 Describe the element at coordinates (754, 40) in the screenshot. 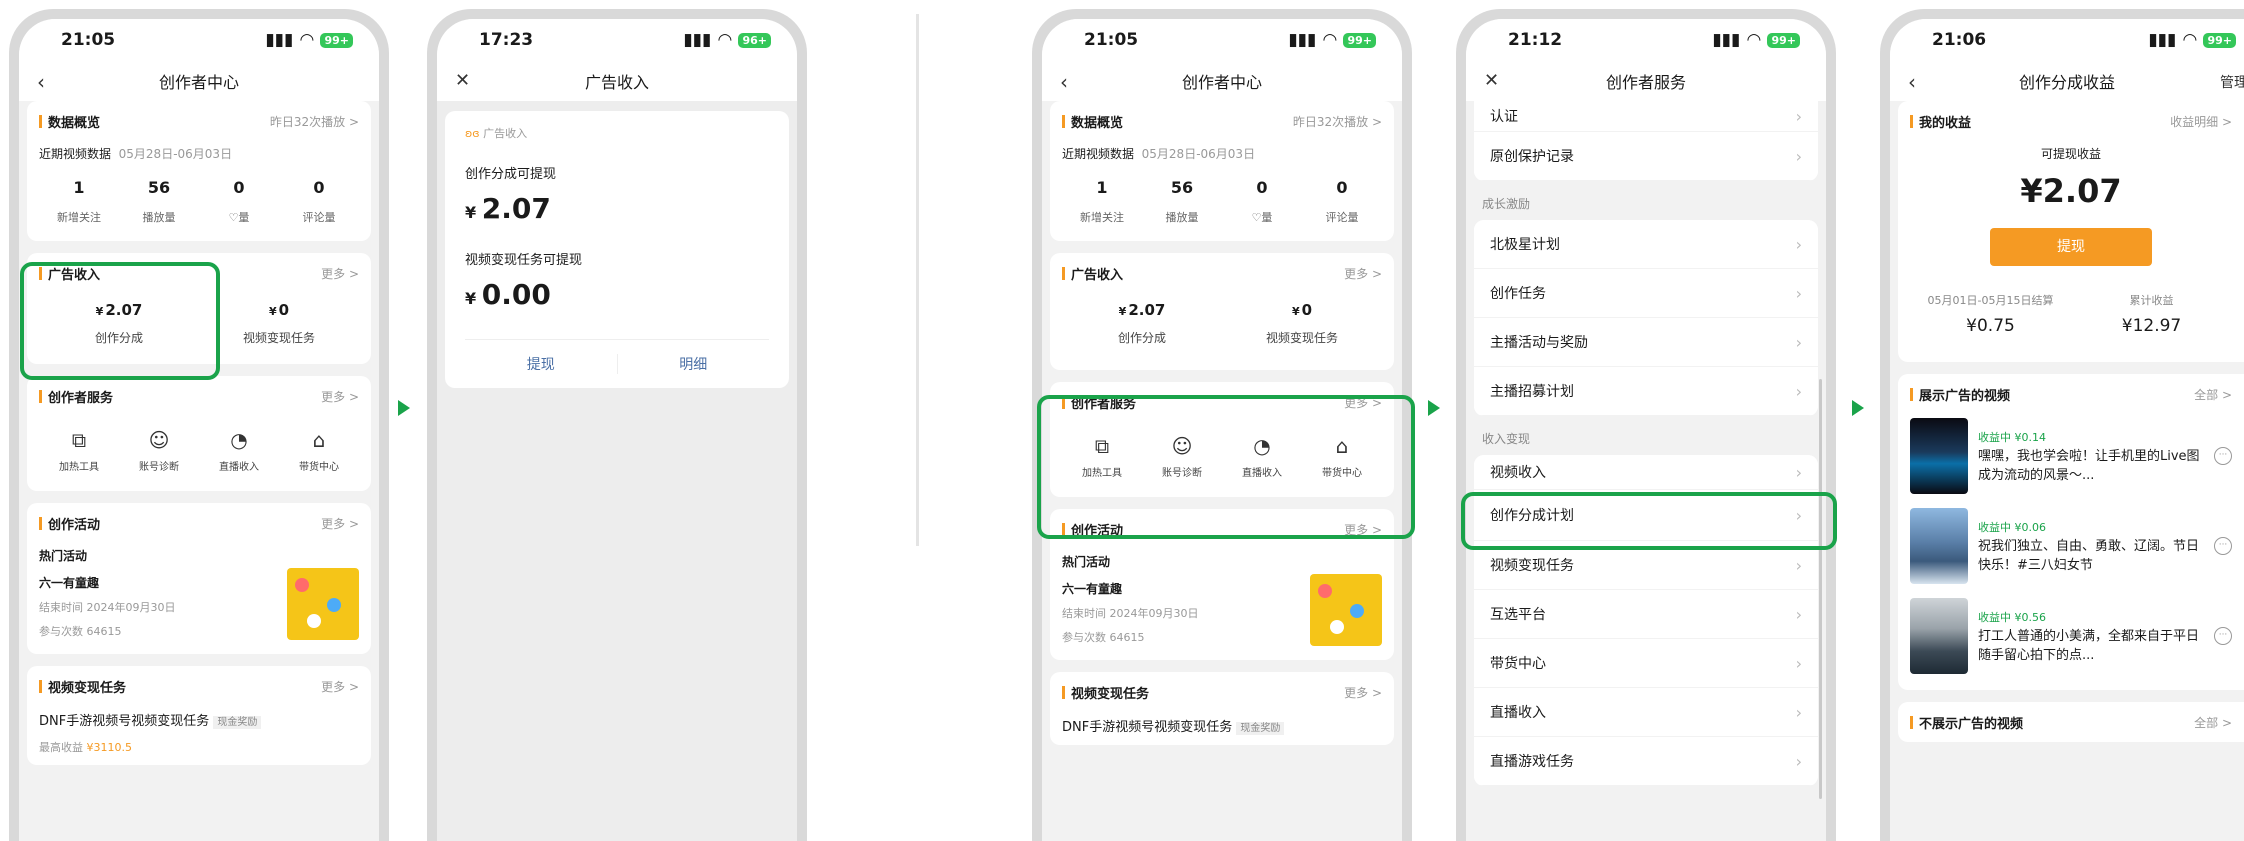

I see `battery-icon: 96+` at that location.